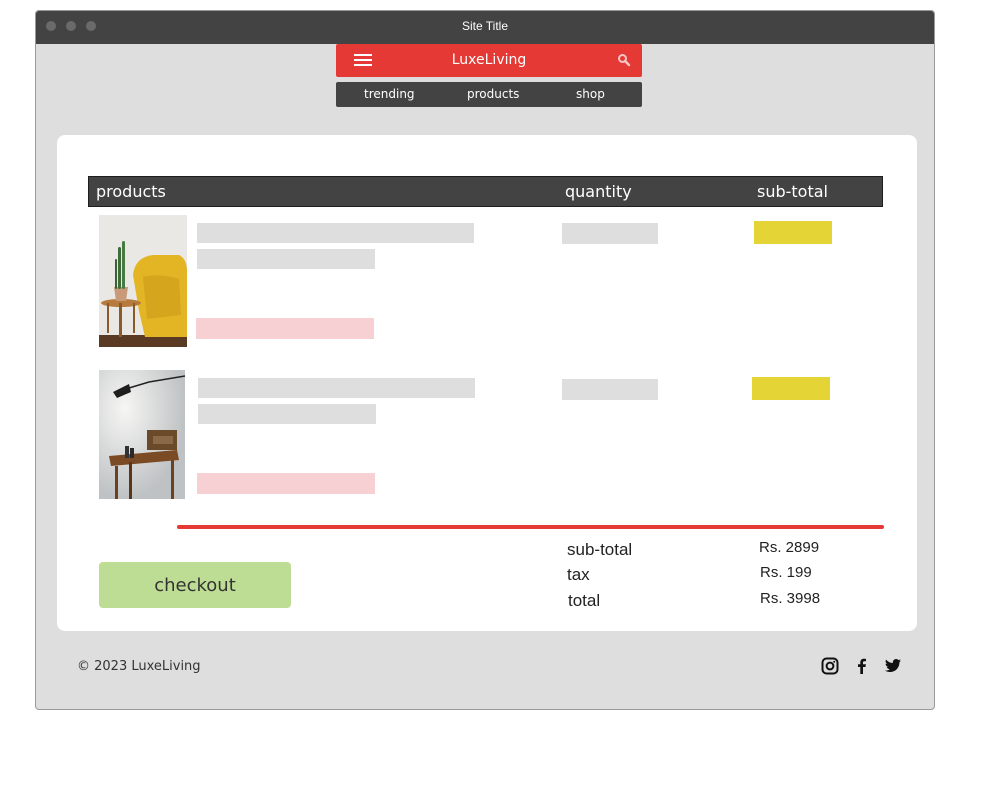  What do you see at coordinates (584, 600) in the screenshot?
I see `total-label: total` at bounding box center [584, 600].